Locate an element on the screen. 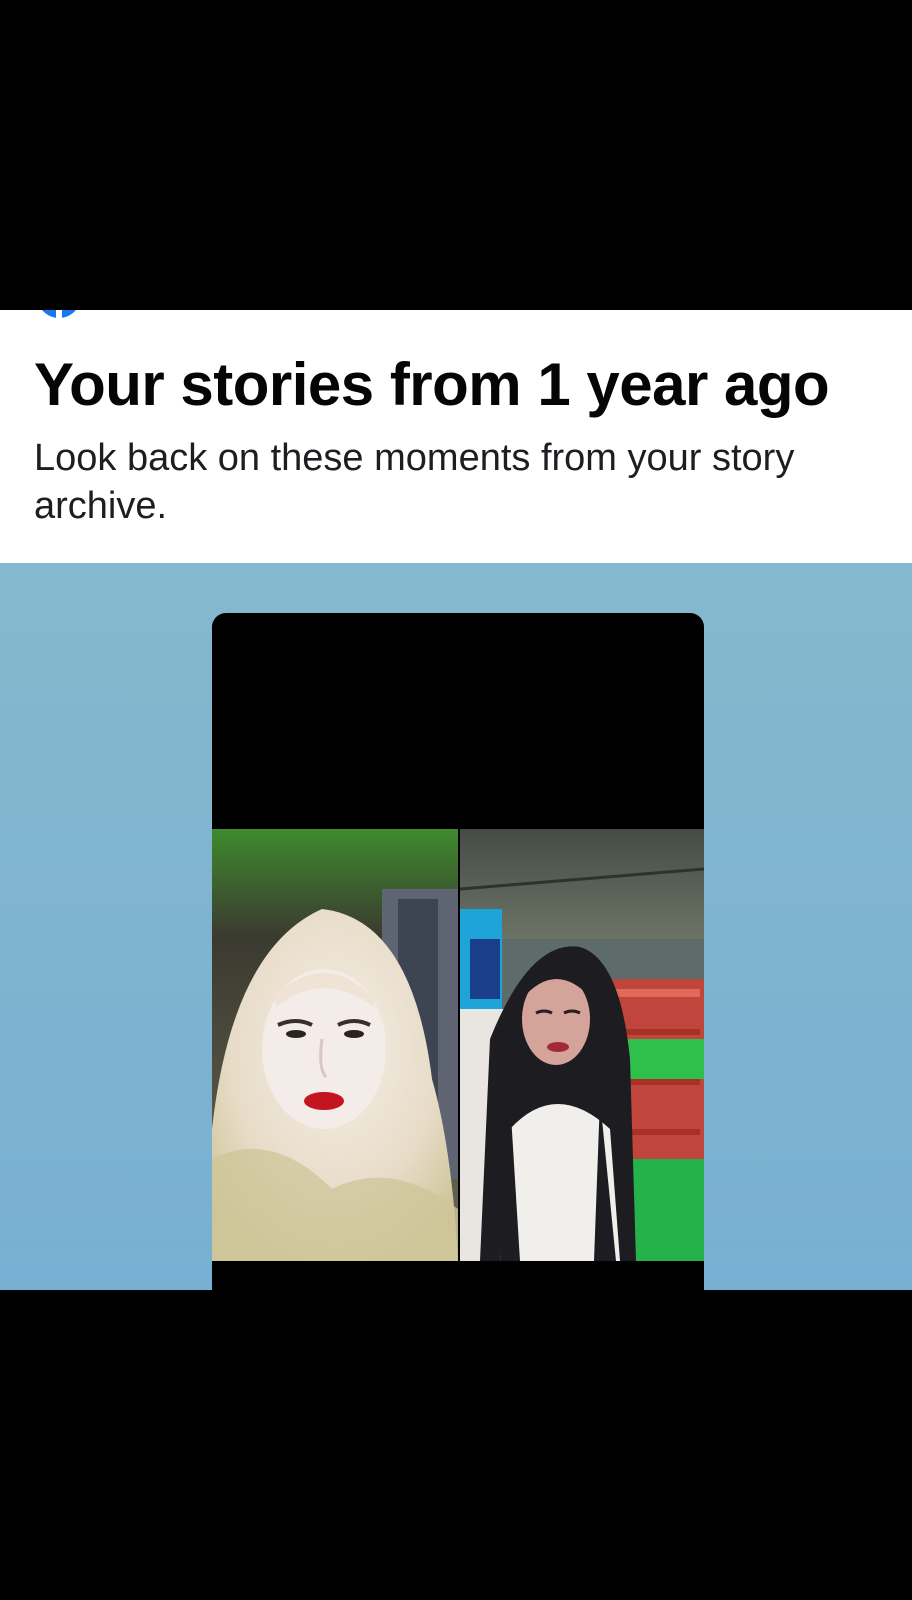 Image resolution: width=912 pixels, height=1600 pixels. story-panel-left is located at coordinates (335, 1045).